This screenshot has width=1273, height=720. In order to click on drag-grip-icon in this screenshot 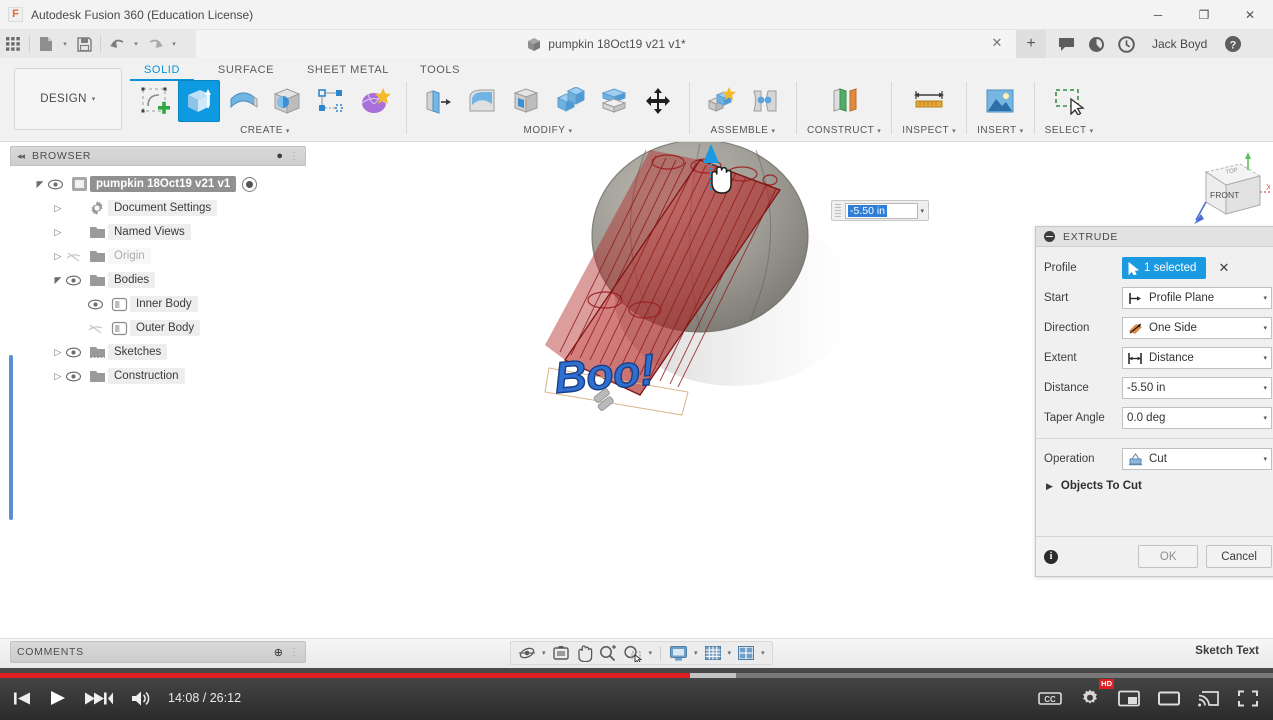, I will do `click(838, 210)`.